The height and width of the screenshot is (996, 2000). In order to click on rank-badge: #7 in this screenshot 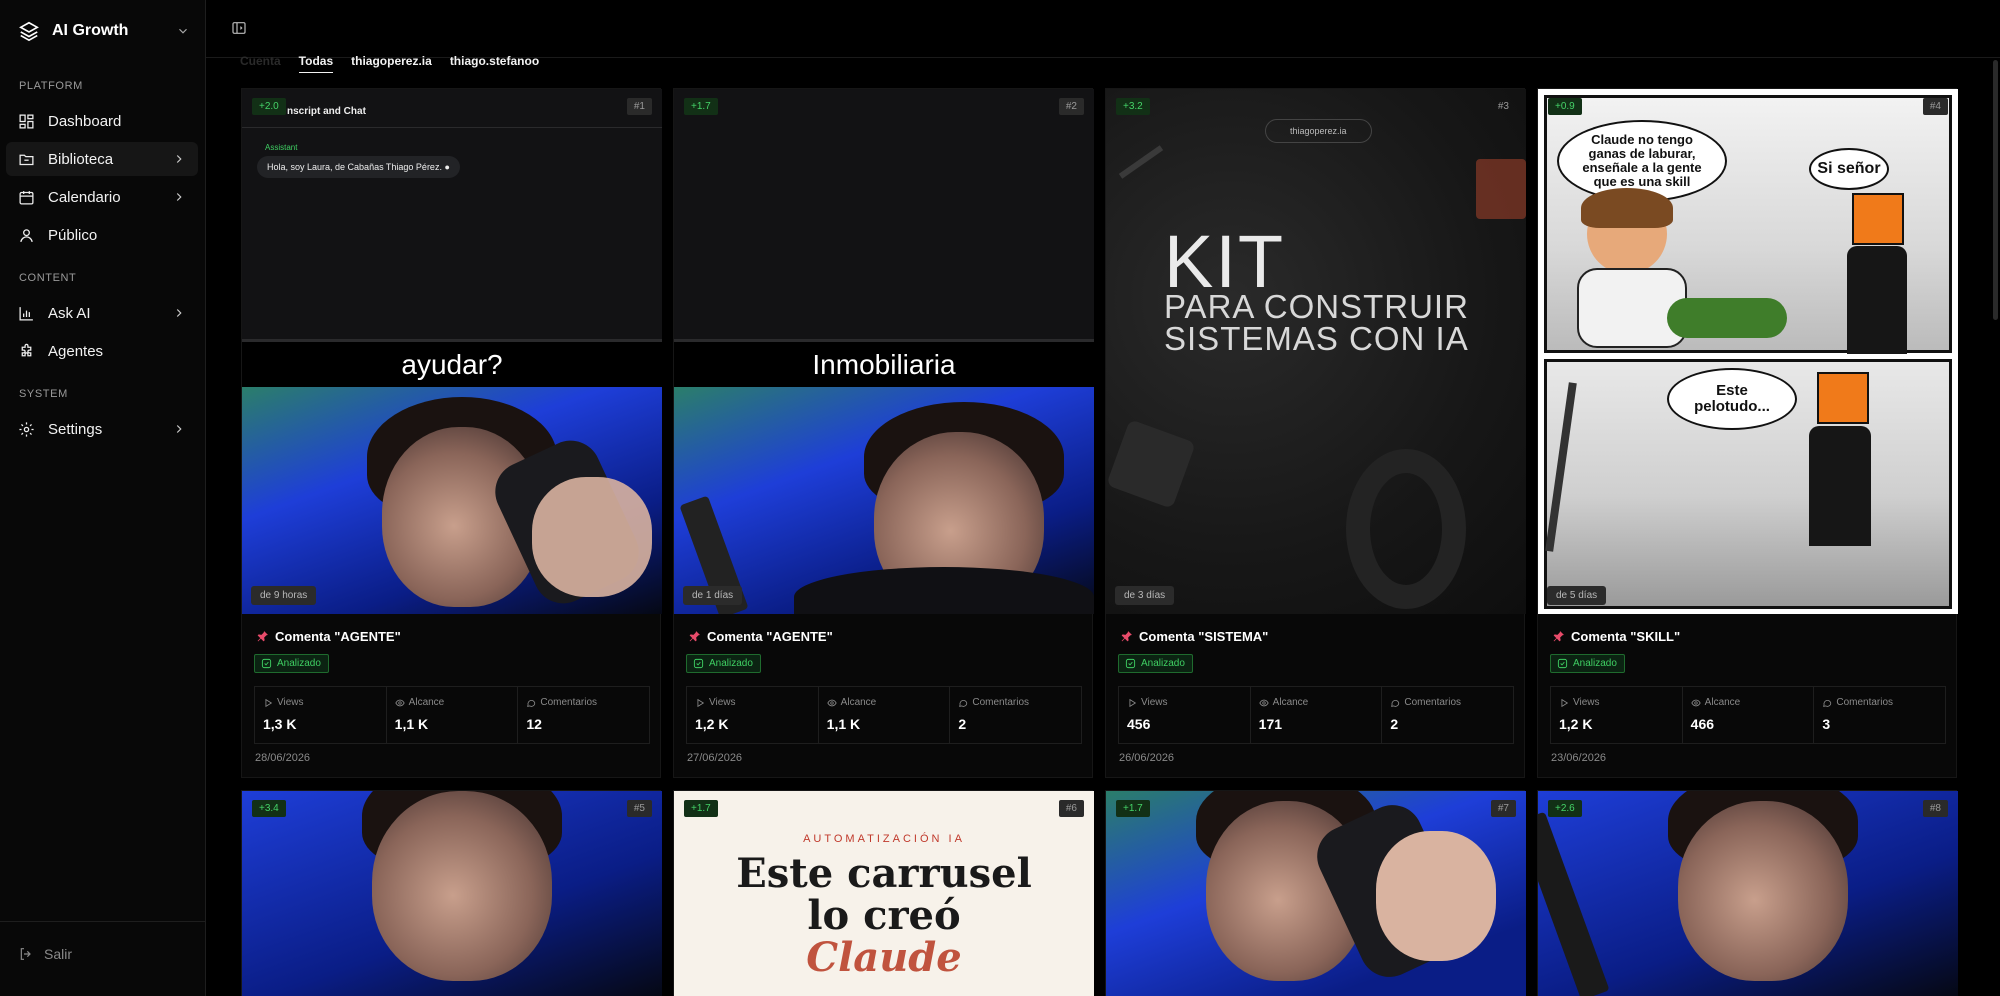, I will do `click(1503, 808)`.